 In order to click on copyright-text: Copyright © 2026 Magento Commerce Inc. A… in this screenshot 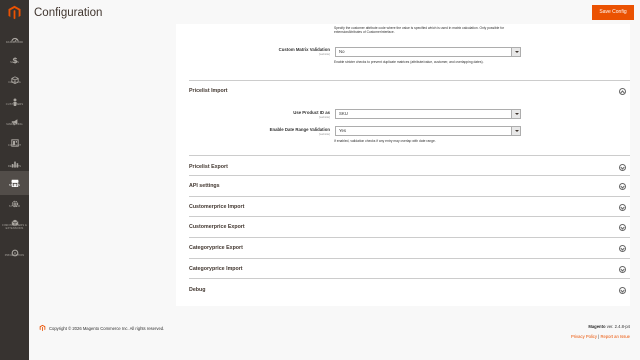, I will do `click(107, 328)`.